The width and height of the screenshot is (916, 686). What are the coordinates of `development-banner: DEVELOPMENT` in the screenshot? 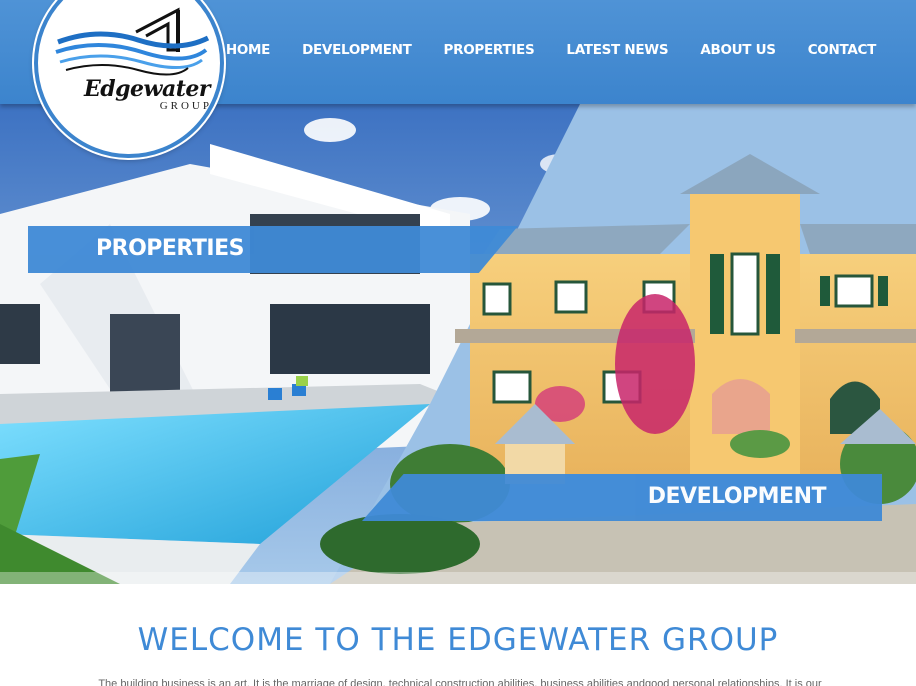 It's located at (622, 497).